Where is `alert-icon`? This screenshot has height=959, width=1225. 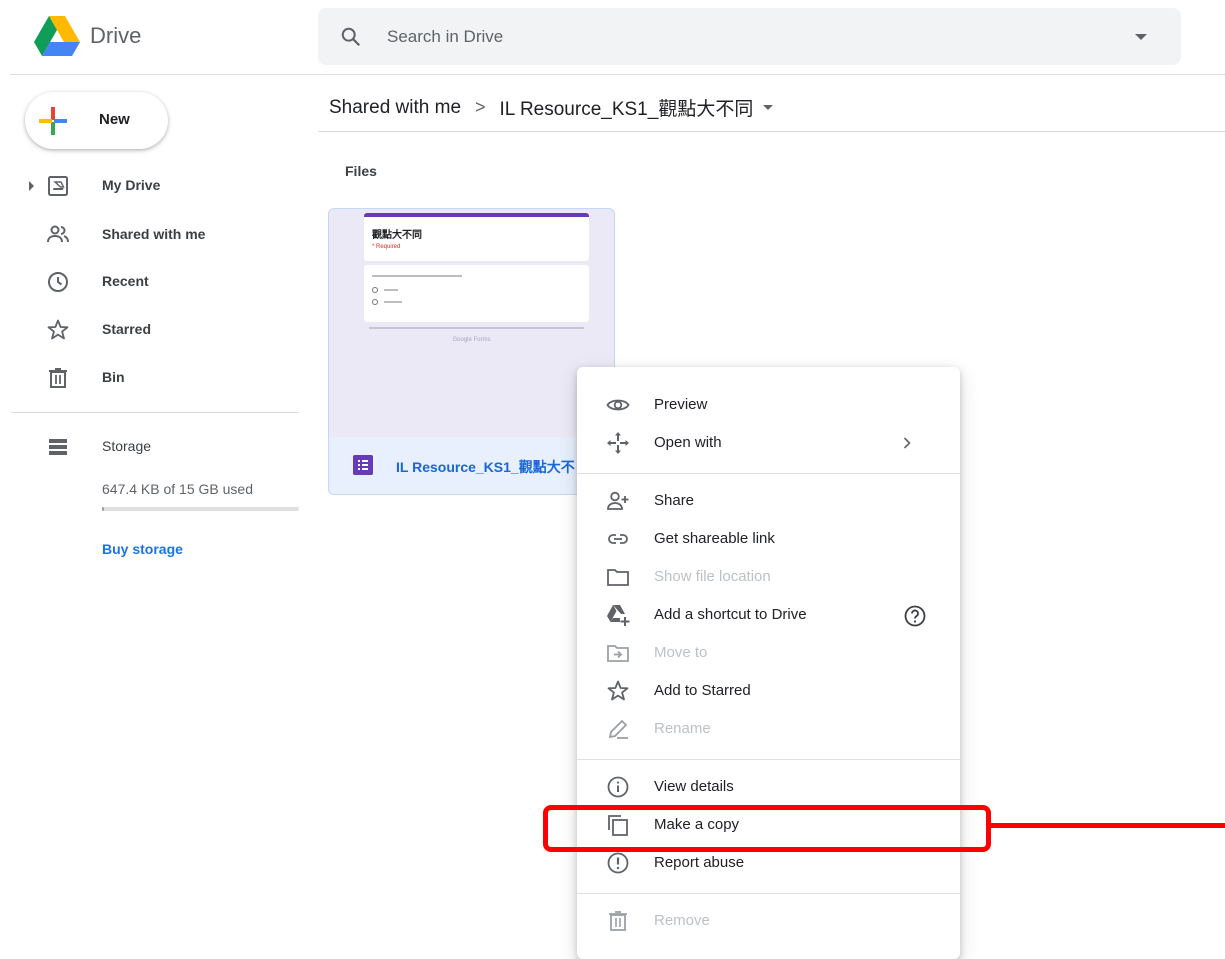
alert-icon is located at coordinates (618, 863).